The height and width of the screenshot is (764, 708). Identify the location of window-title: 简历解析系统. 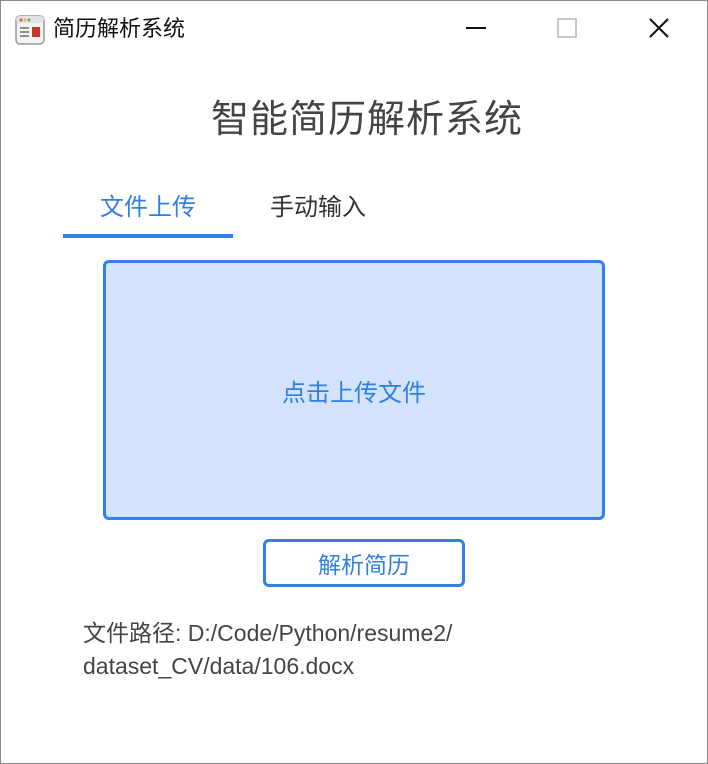
(119, 29).